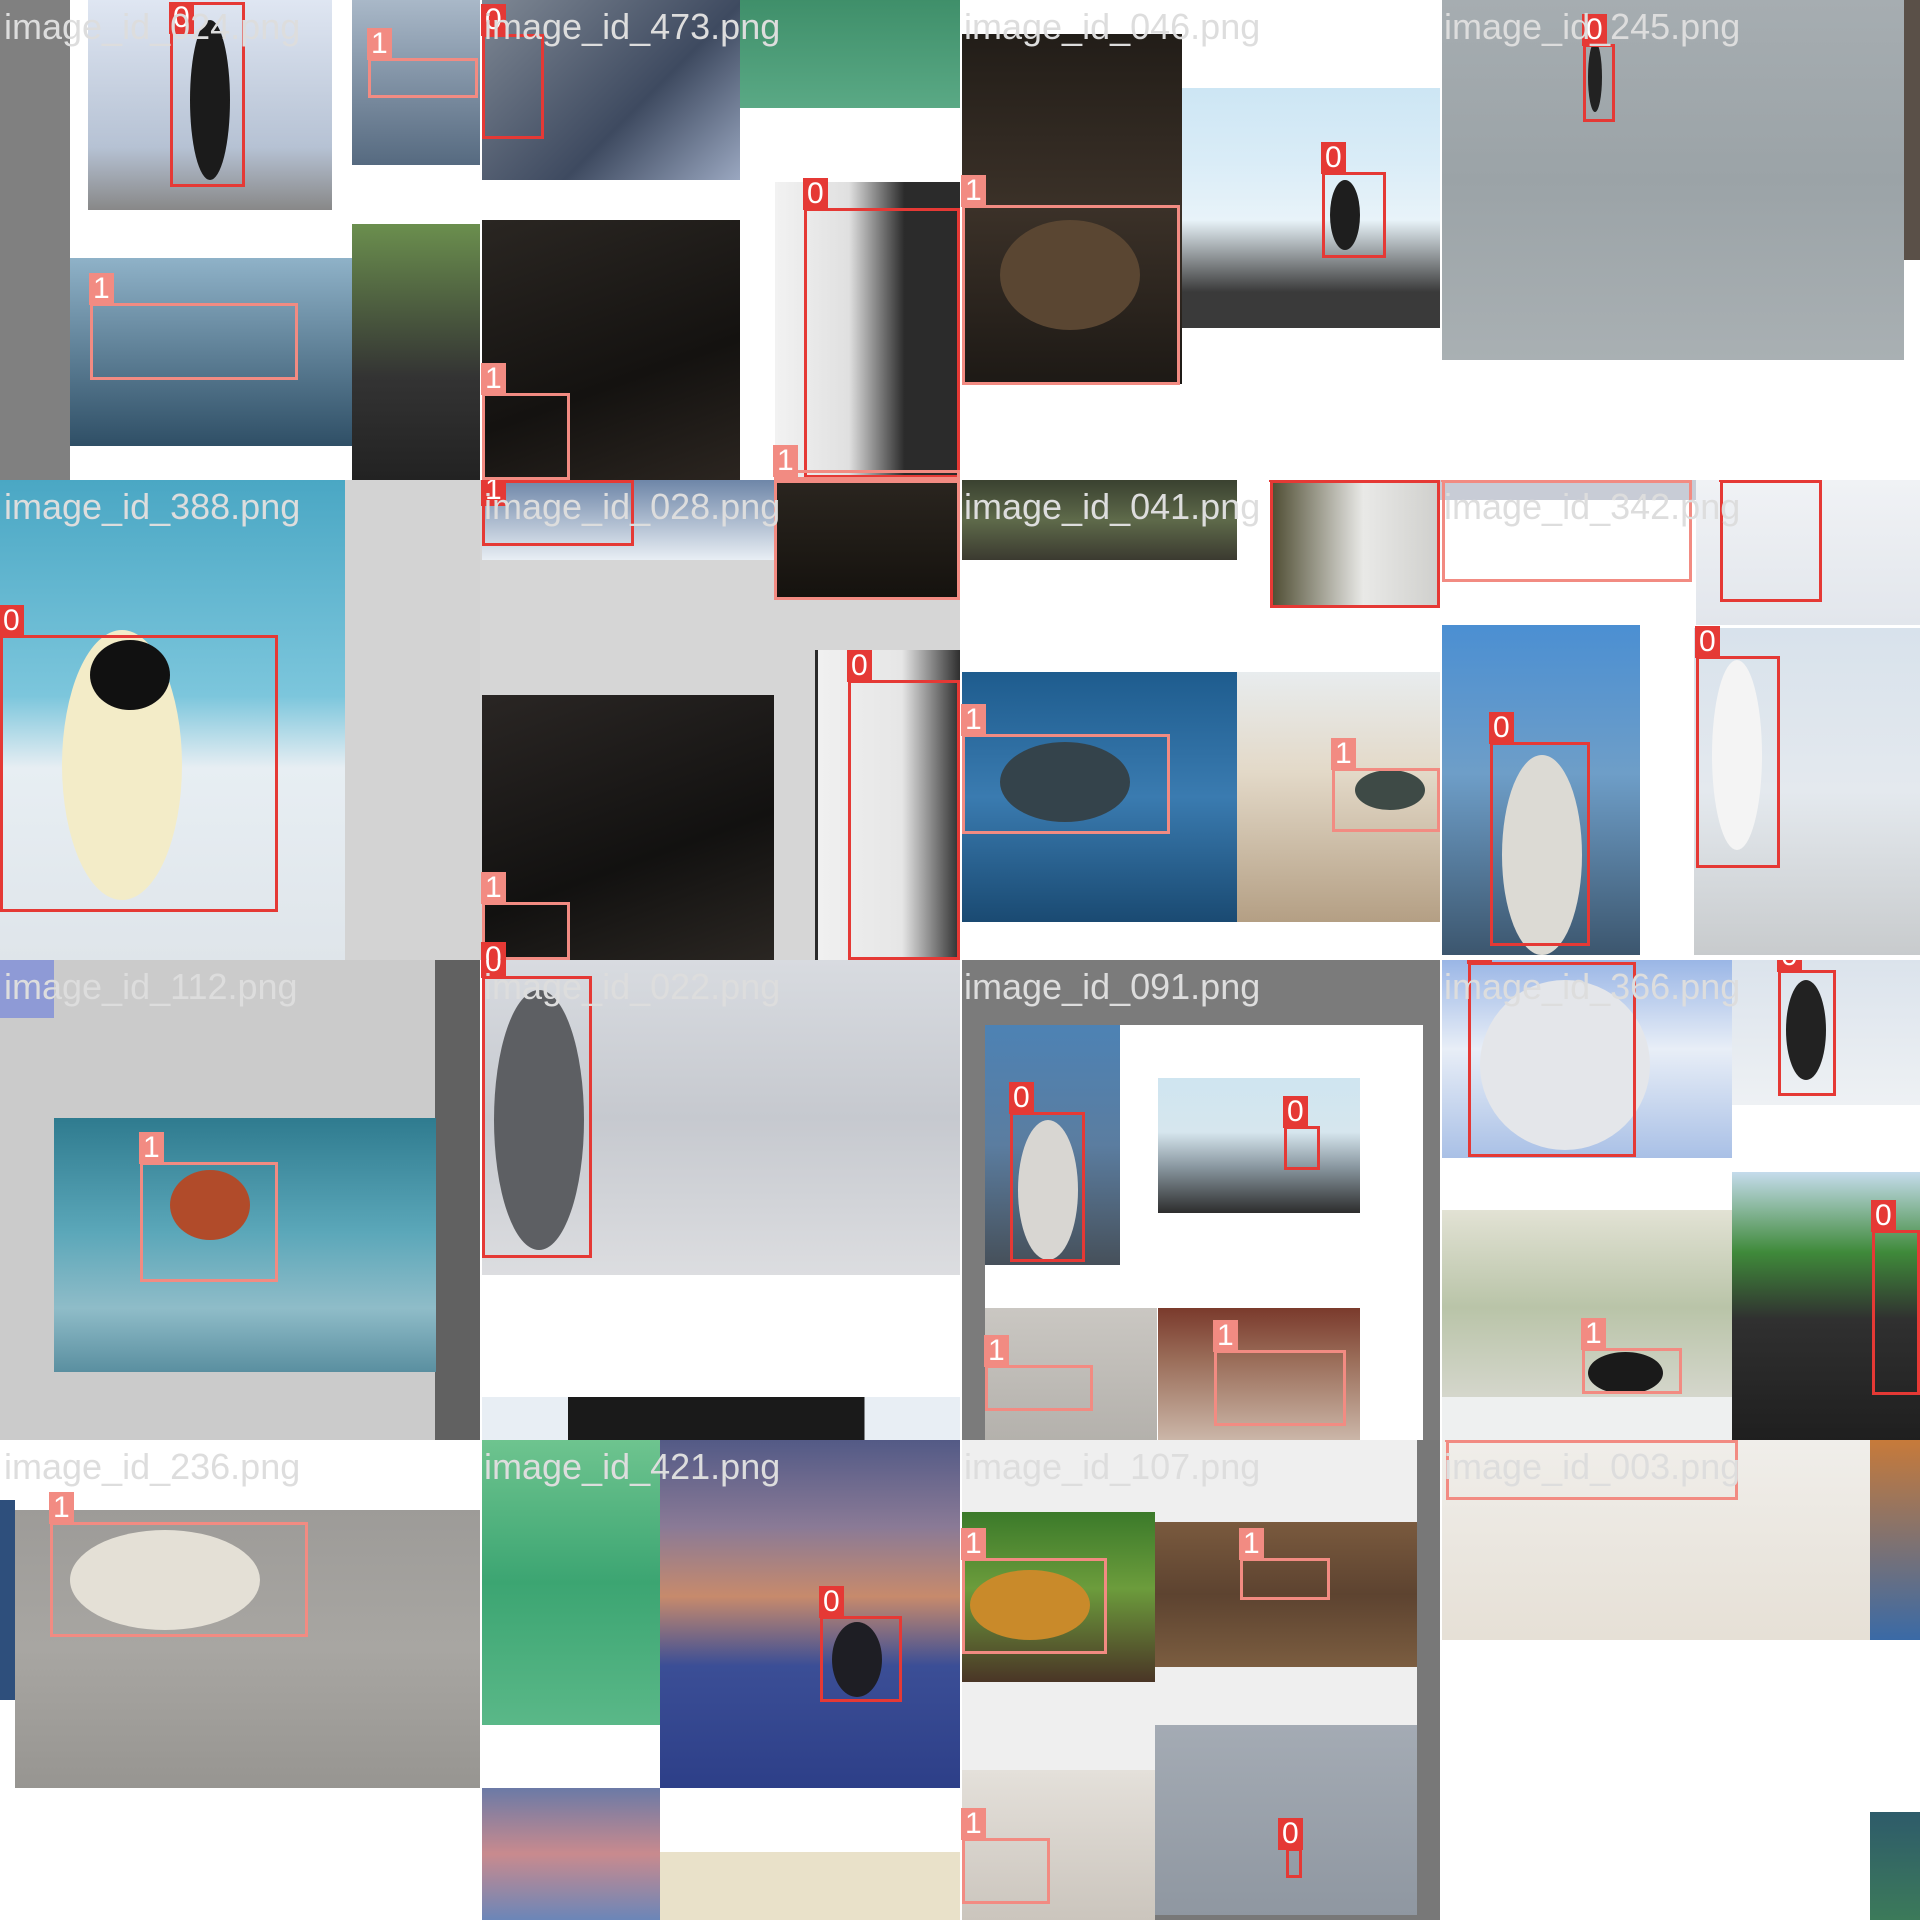 The width and height of the screenshot is (1920, 1920). I want to click on mosaic-tile: 0 image_id_245.png, so click(1680, 240).